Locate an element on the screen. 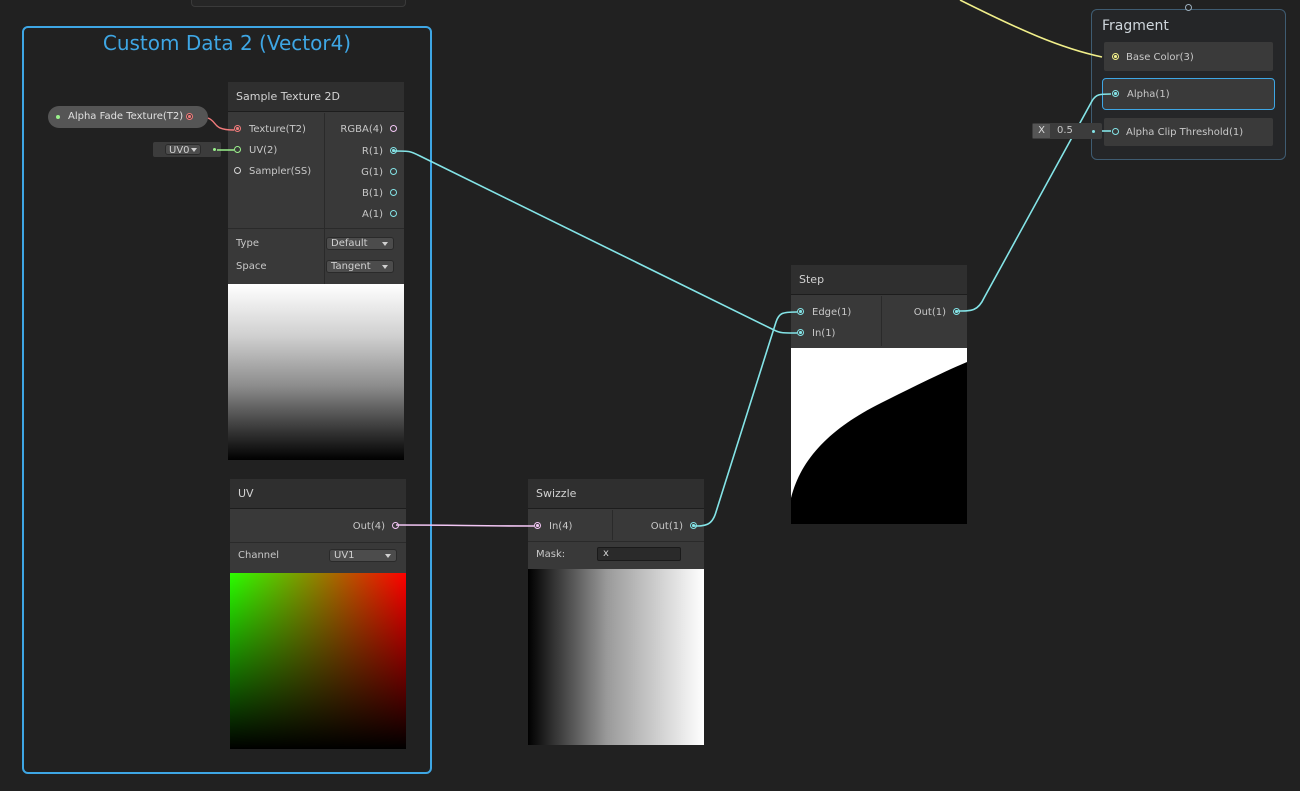 The image size is (1300, 791). base-color-label: Base Color(3) is located at coordinates (1160, 57).